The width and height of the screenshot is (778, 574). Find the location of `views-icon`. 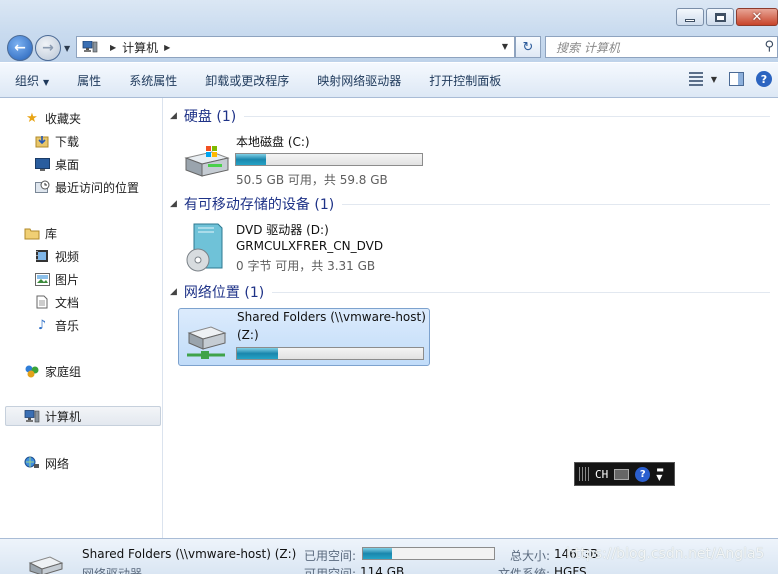

views-icon is located at coordinates (696, 79).